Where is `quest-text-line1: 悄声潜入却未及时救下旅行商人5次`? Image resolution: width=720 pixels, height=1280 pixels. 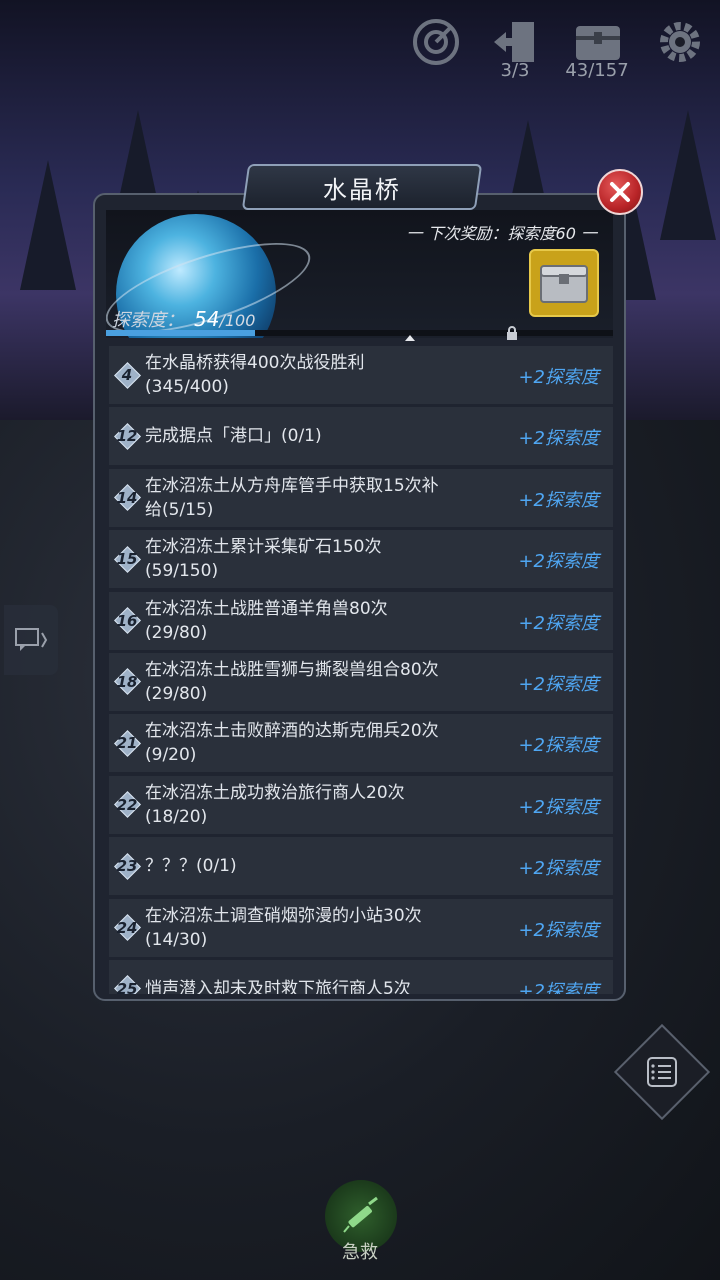
quest-text-line1: 悄声潜入却未及时救下旅行商人5次 is located at coordinates (278, 986).